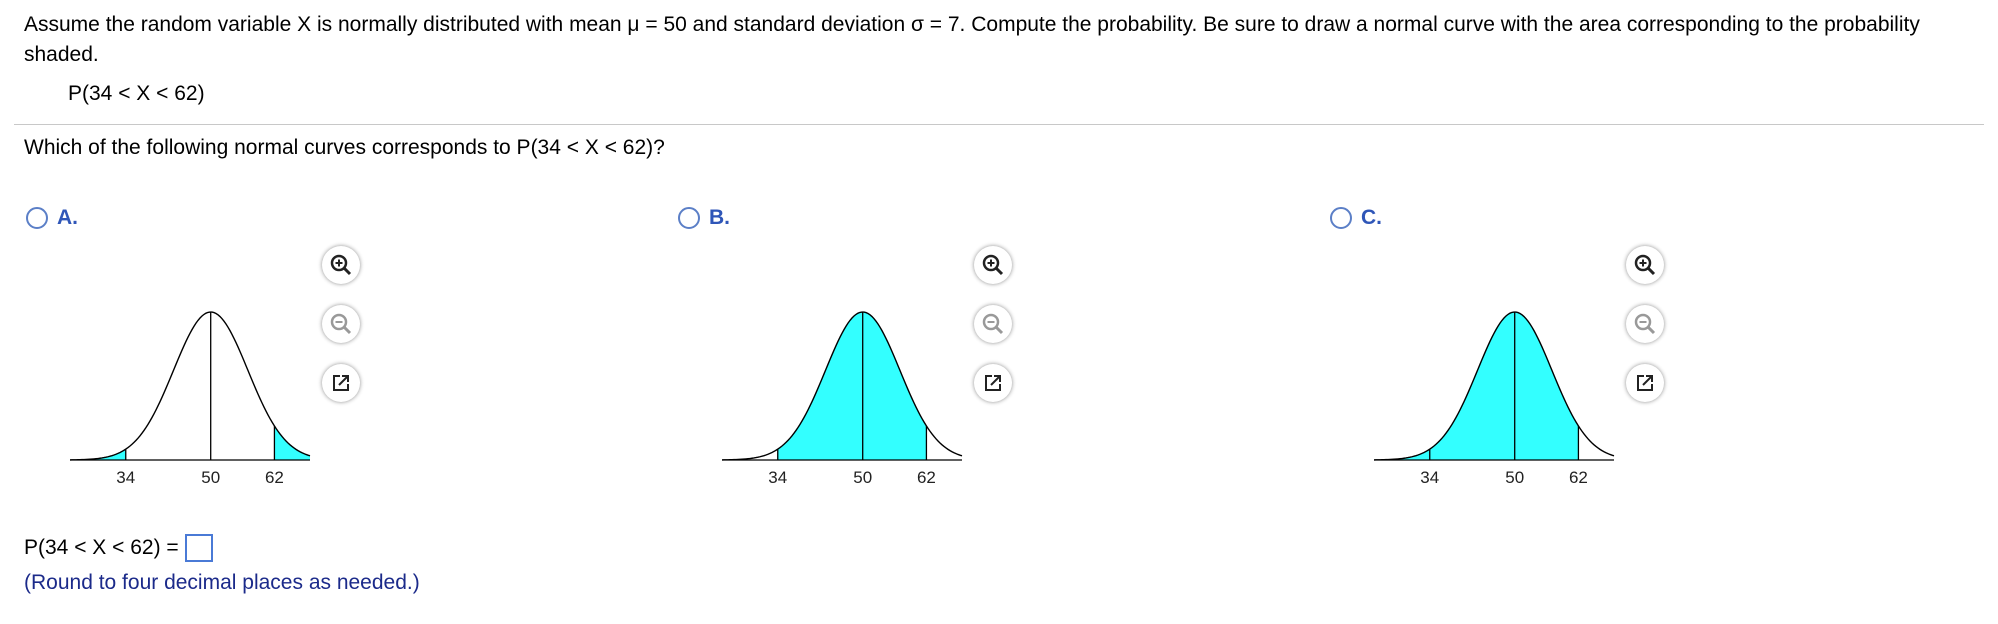  Describe the element at coordinates (999, 124) in the screenshot. I see `divider` at that location.